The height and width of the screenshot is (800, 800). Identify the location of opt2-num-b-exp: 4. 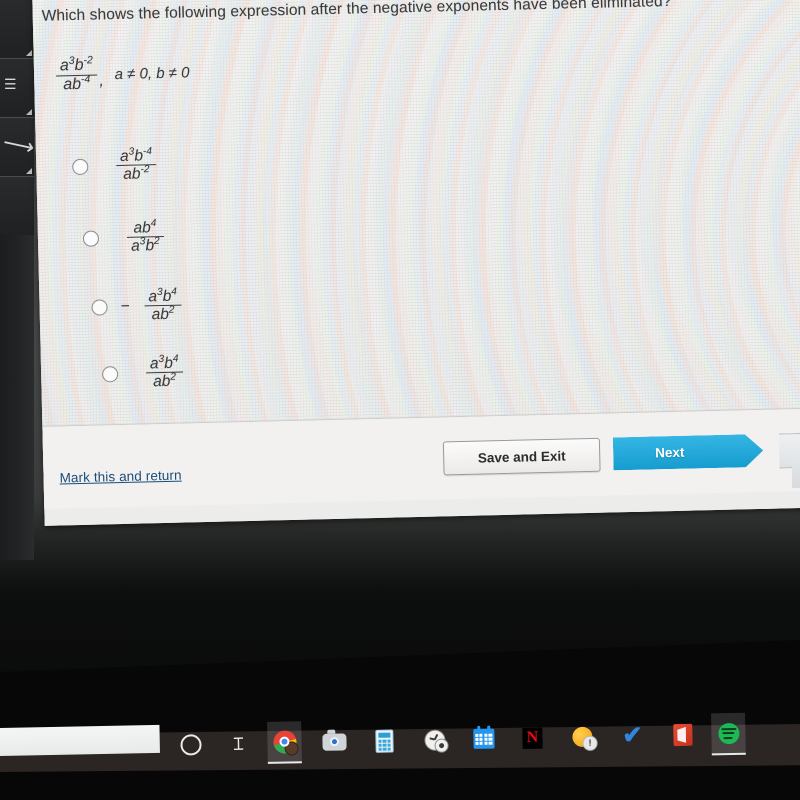
(153, 223).